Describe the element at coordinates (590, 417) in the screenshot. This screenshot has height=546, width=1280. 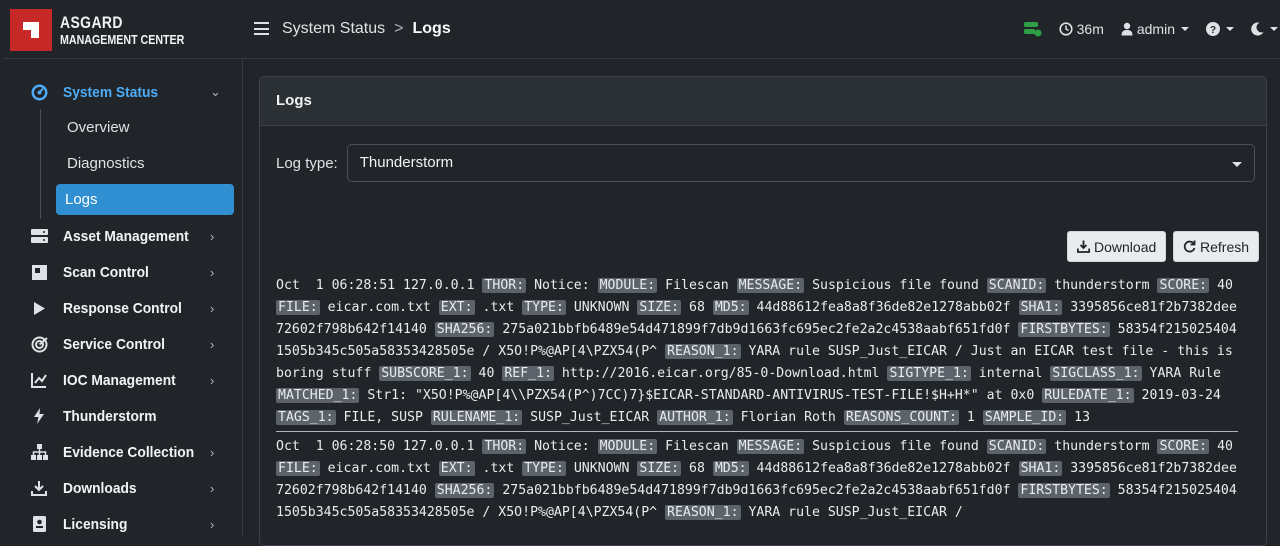
I see `log-field-value: SUSP_Just_EICAR` at that location.